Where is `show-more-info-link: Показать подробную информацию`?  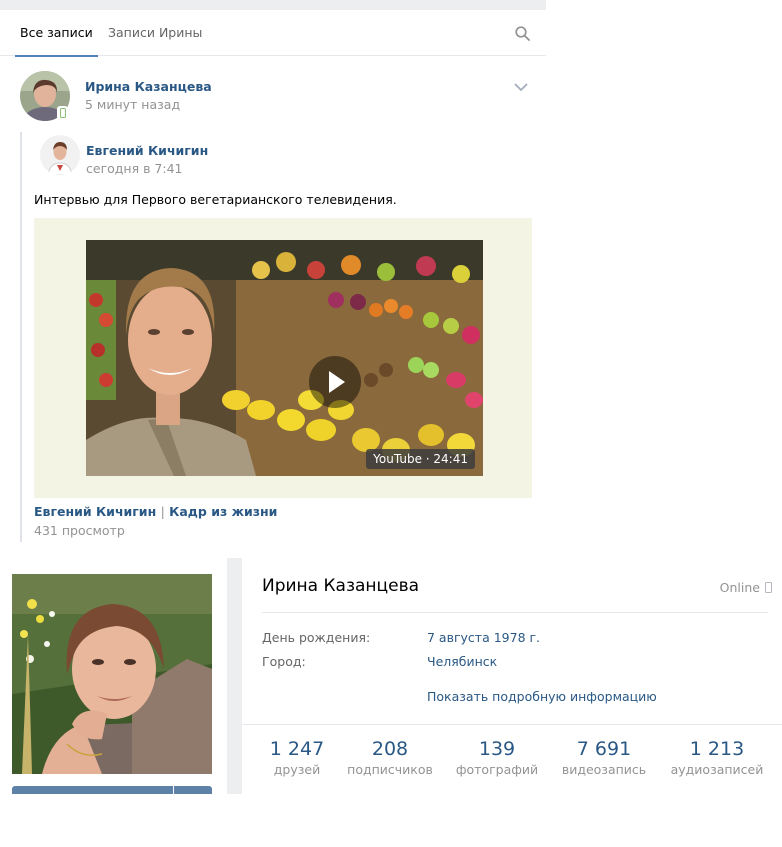
show-more-info-link: Показать подробную информацию is located at coordinates (542, 696).